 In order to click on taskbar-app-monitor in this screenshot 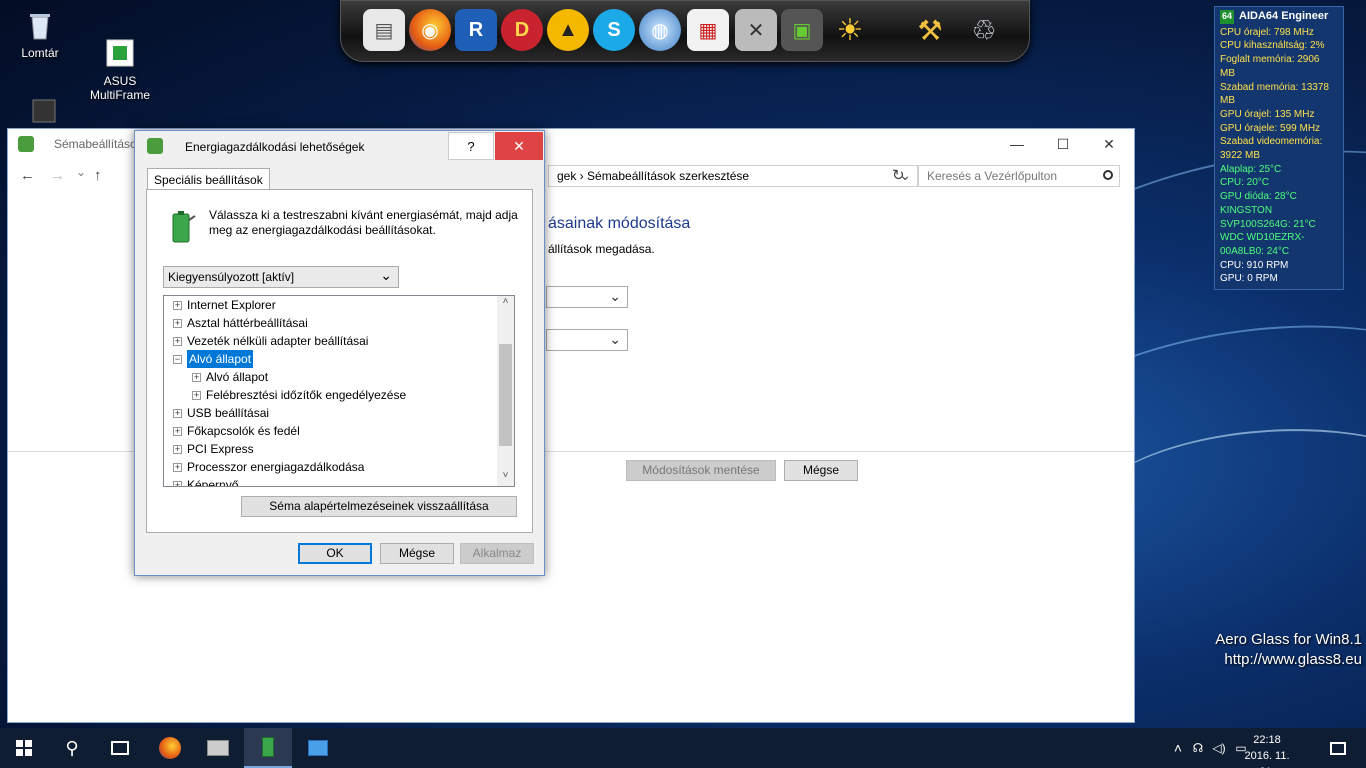, I will do `click(218, 748)`.